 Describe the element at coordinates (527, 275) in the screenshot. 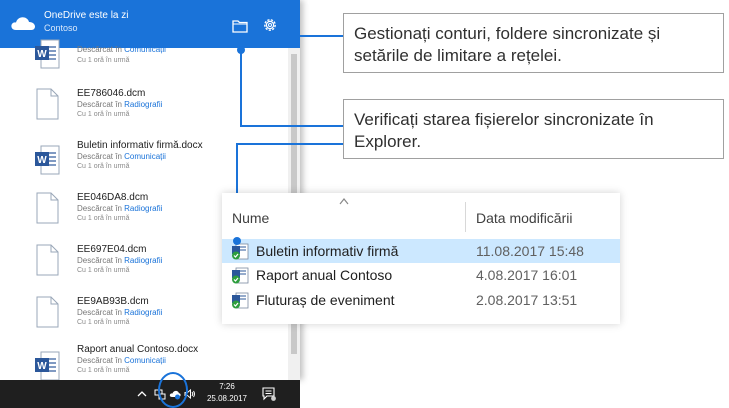

I see `explorer-file-date: 4.08.2017 16:01` at that location.